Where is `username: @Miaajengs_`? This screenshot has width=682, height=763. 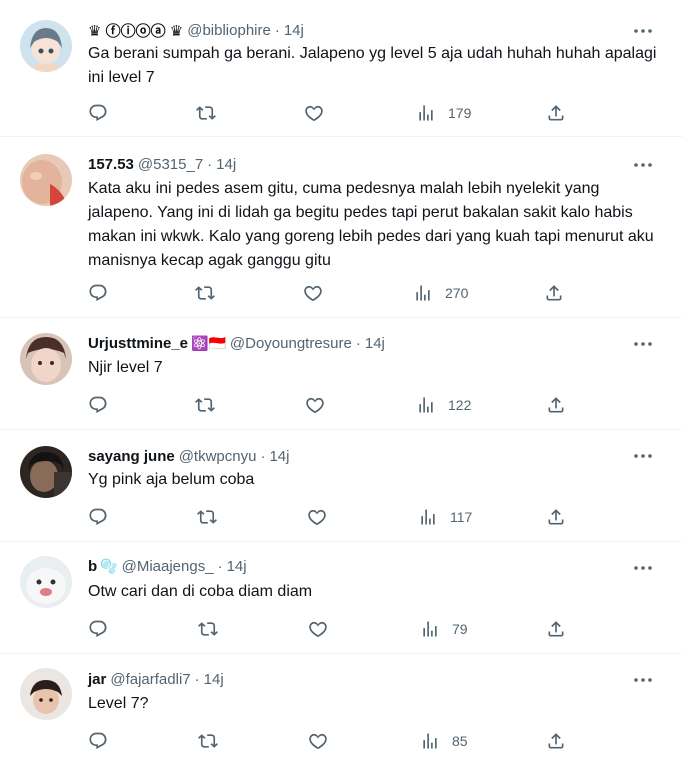
username: @Miaajengs_ is located at coordinates (168, 566).